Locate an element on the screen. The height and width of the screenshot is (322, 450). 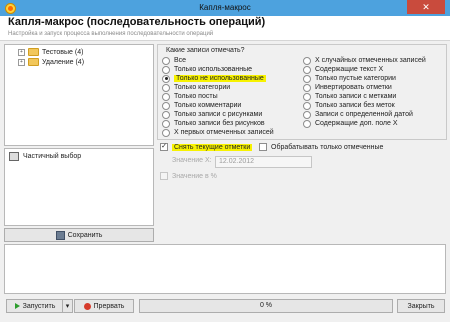
radio-label: Только записи без рисунков is located at coordinates (219, 123).